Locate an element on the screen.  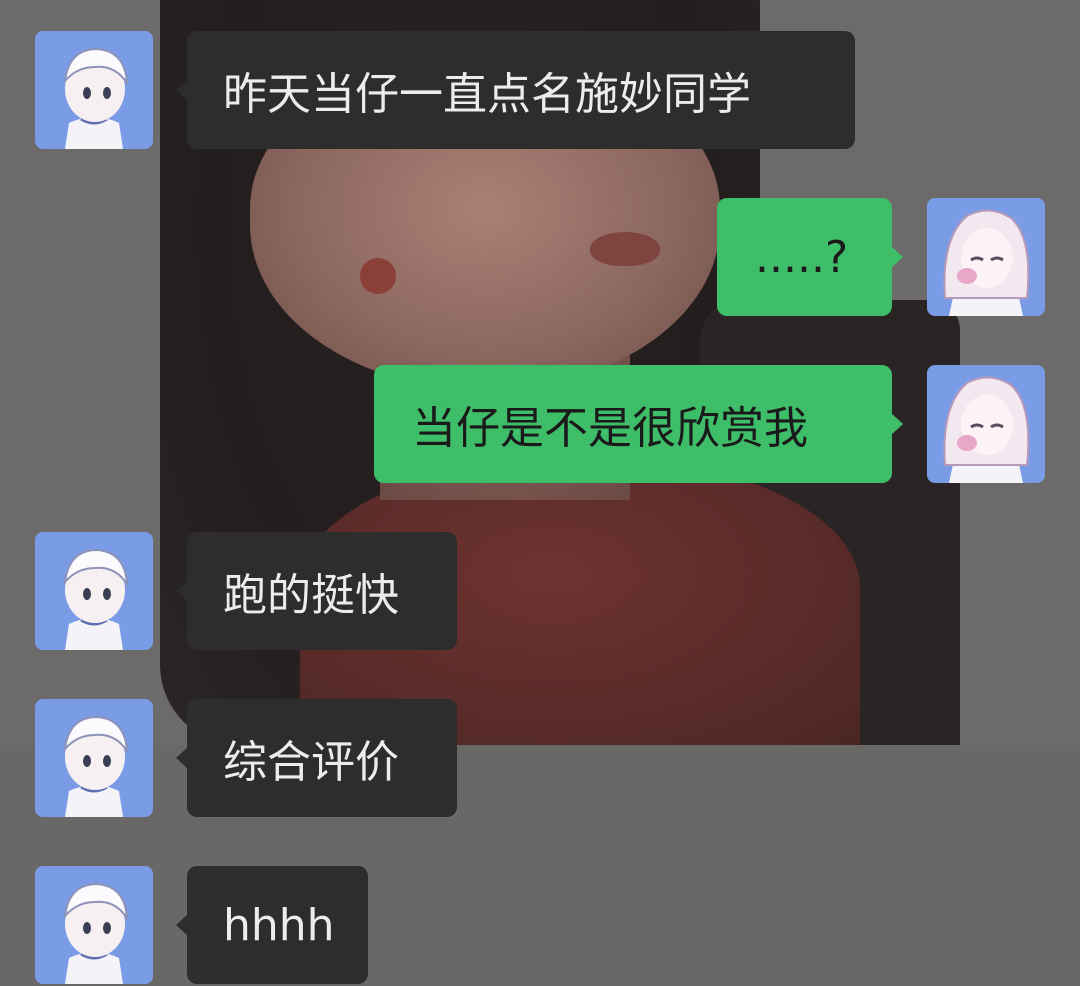
message-row: .....? is located at coordinates (881, 257).